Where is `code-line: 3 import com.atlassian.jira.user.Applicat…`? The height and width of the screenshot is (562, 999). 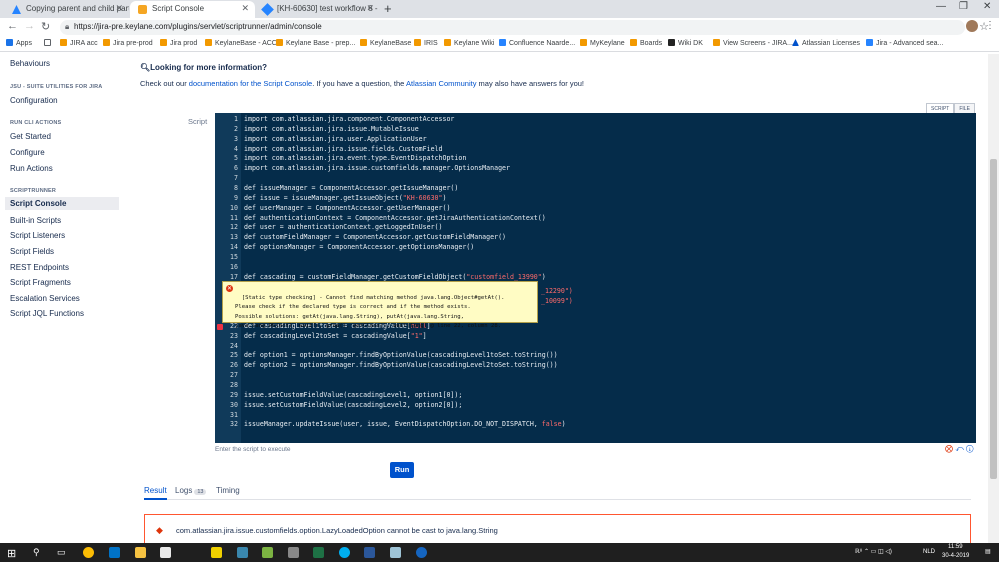
code-line: 3 import com.atlassian.jira.user.Applicat… is located at coordinates (595, 140).